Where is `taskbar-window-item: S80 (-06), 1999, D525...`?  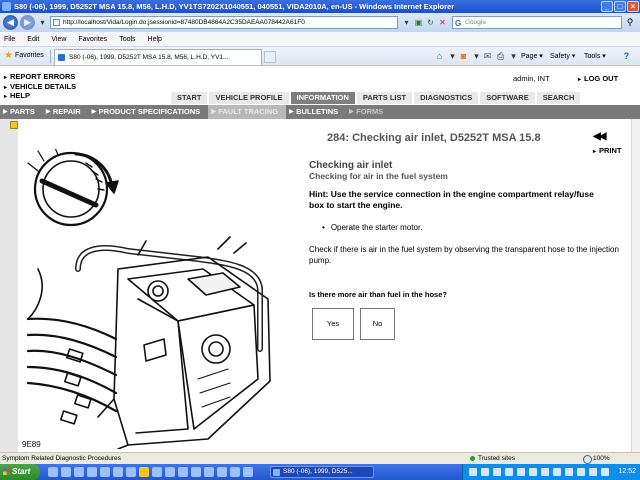
taskbar-window-item: S80 (-06), 1999, D525... is located at coordinates (322, 472).